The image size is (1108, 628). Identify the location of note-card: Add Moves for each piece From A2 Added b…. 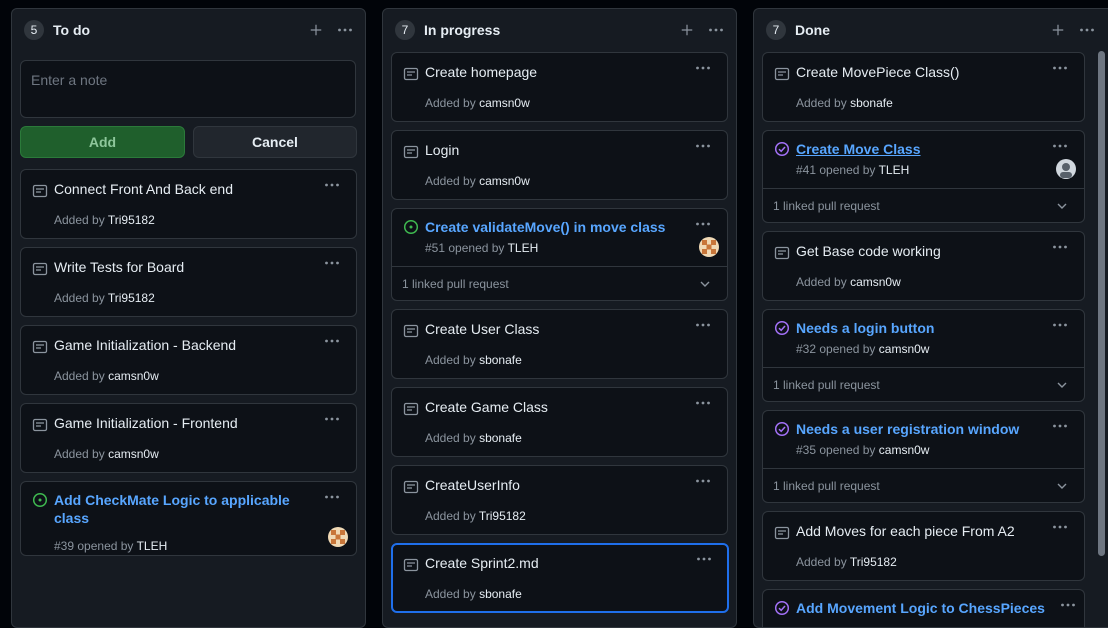
(923, 546).